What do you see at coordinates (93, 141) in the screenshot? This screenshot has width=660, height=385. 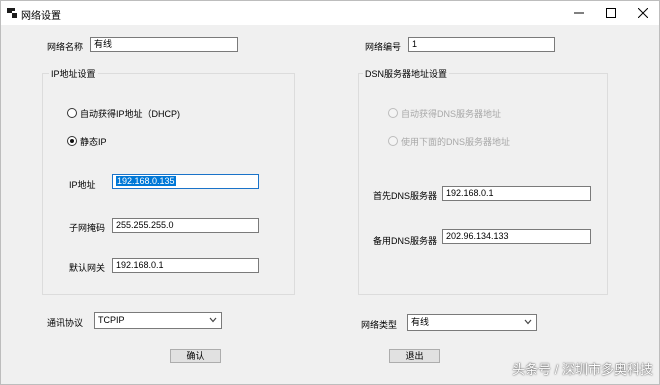 I see `static-ip-radio-label: 静态IP` at bounding box center [93, 141].